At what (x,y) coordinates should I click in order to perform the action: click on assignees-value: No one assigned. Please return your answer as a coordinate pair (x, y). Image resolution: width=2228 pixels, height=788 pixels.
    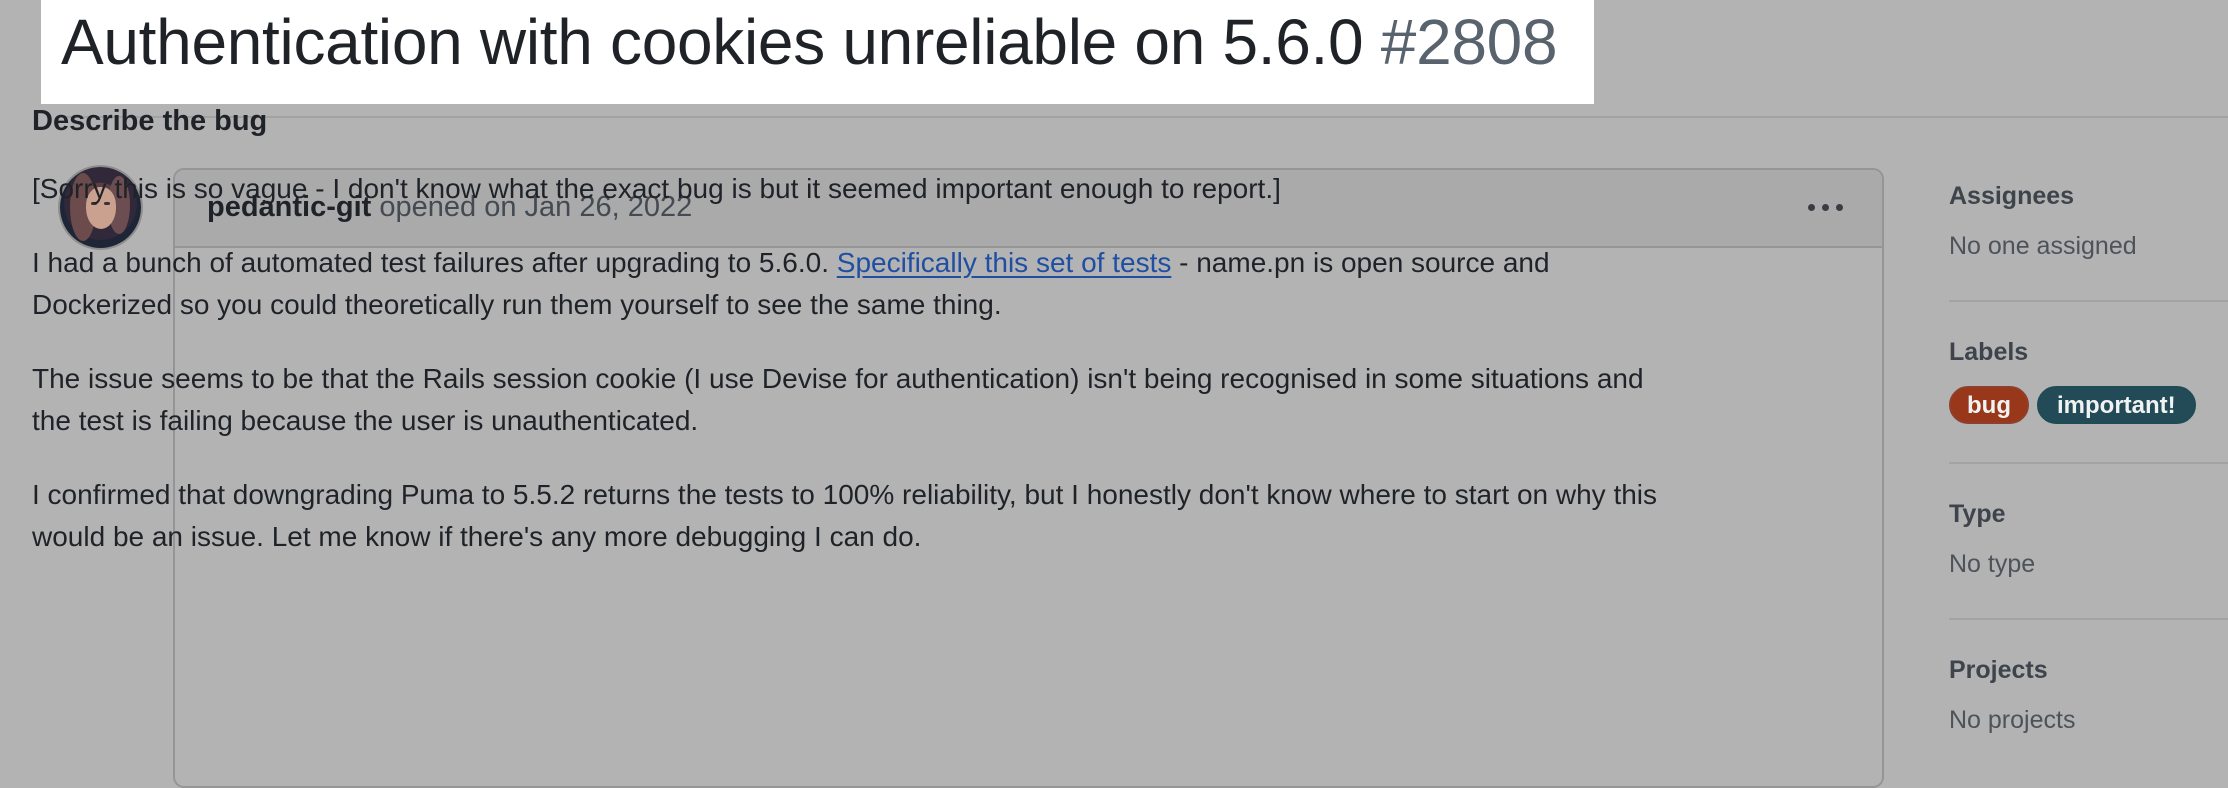
    Looking at the image, I should click on (2043, 246).